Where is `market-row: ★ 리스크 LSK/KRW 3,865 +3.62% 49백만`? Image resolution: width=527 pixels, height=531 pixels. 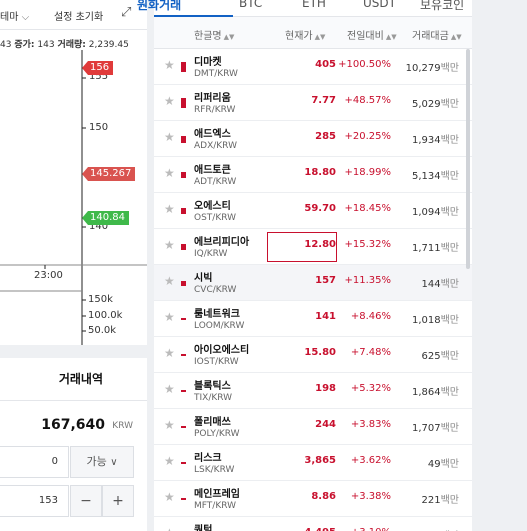
market-row: ★ 리스크 LSK/KRW 3,865 +3.62% 49백만 is located at coordinates (313, 463).